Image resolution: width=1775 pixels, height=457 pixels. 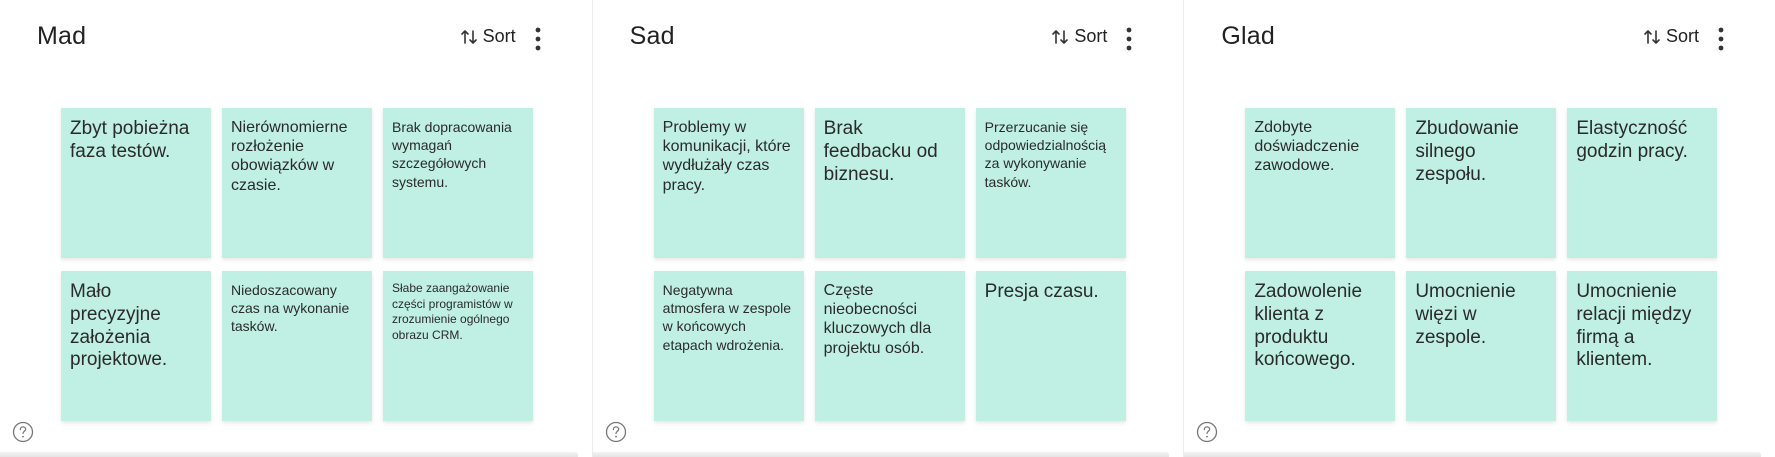 What do you see at coordinates (62, 36) in the screenshot?
I see `column-title: Mad` at bounding box center [62, 36].